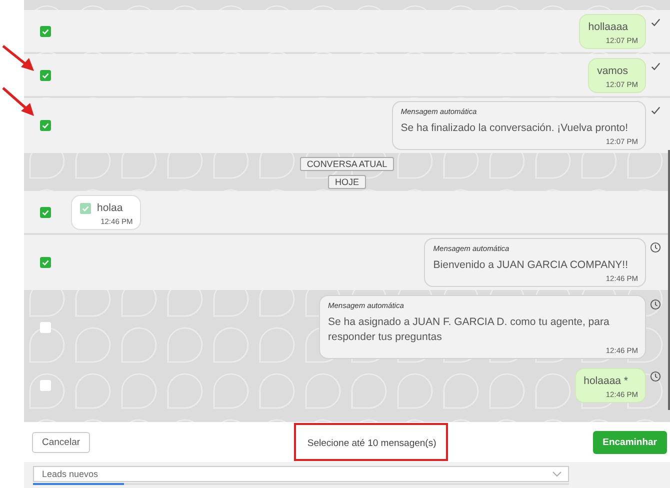 Image resolution: width=670 pixels, height=488 pixels. Describe the element at coordinates (110, 208) in the screenshot. I see `message-text: holaa` at that location.